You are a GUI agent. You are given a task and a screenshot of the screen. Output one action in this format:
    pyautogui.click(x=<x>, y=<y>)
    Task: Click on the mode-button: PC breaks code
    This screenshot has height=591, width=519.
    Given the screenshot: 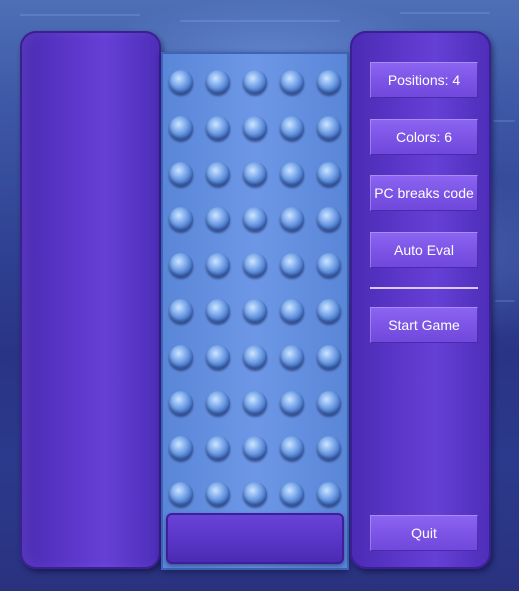 What is the action you would take?
    pyautogui.click(x=424, y=193)
    